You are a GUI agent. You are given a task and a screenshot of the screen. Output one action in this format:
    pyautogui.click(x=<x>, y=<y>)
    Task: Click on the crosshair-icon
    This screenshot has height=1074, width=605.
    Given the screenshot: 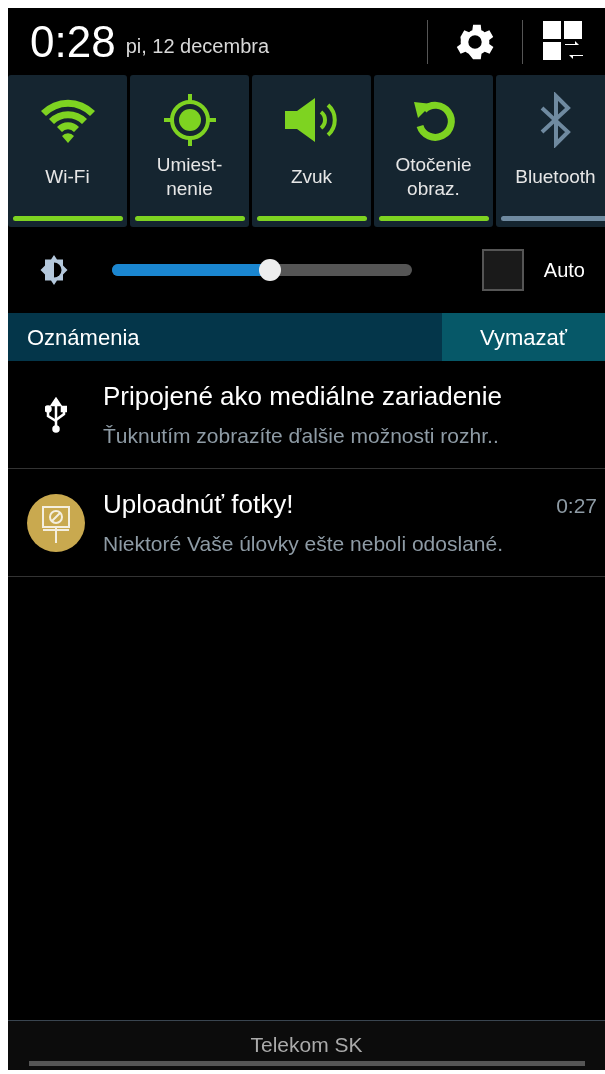 What is the action you would take?
    pyautogui.click(x=189, y=120)
    